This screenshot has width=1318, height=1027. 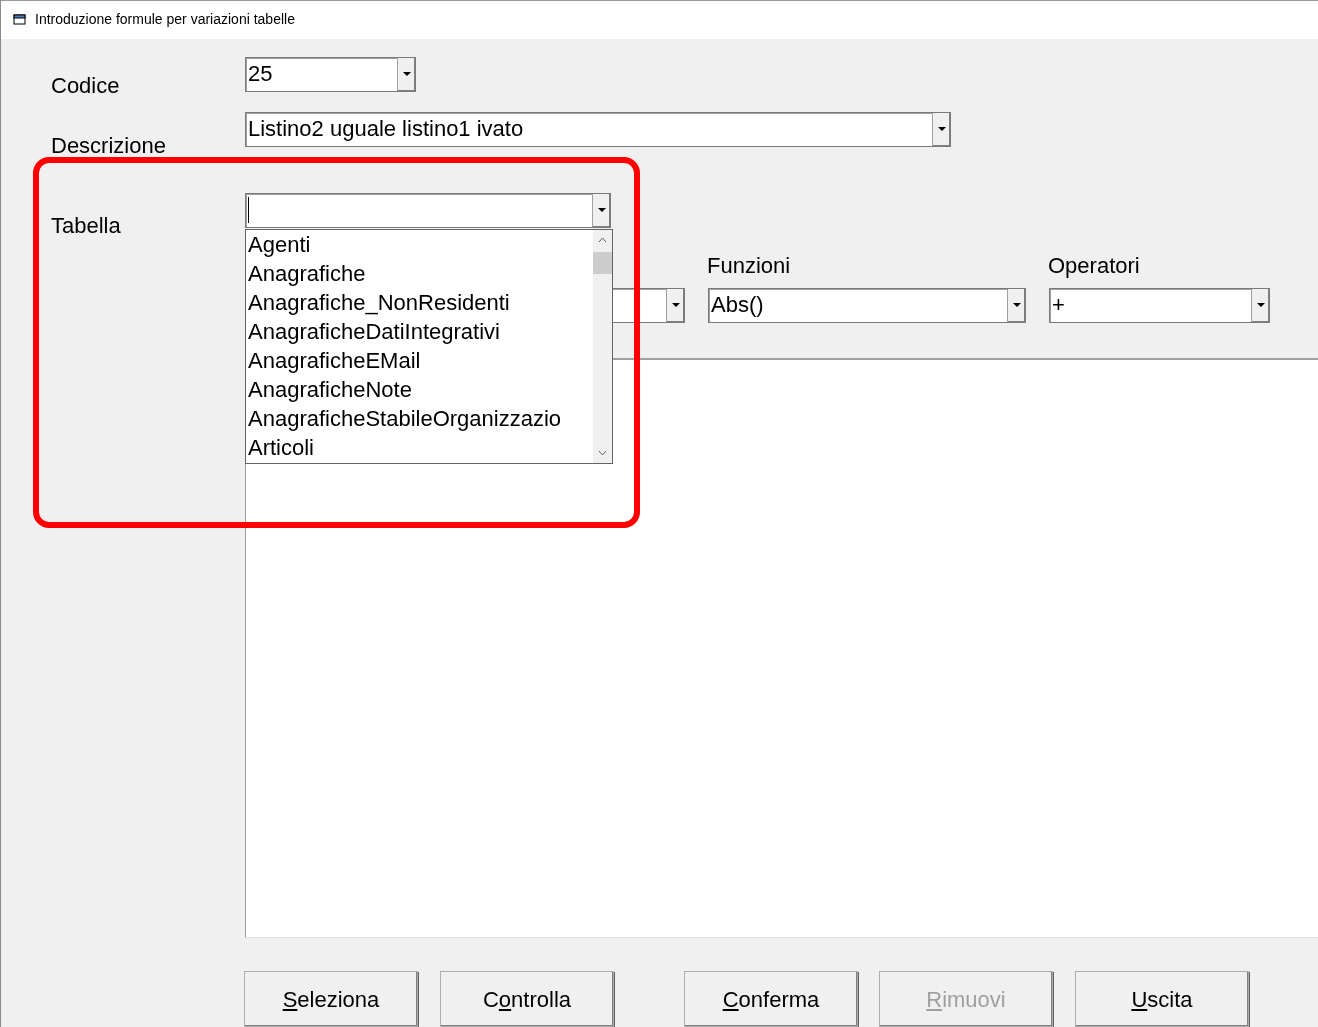 I want to click on field-label: Funzioni, so click(x=749, y=265).